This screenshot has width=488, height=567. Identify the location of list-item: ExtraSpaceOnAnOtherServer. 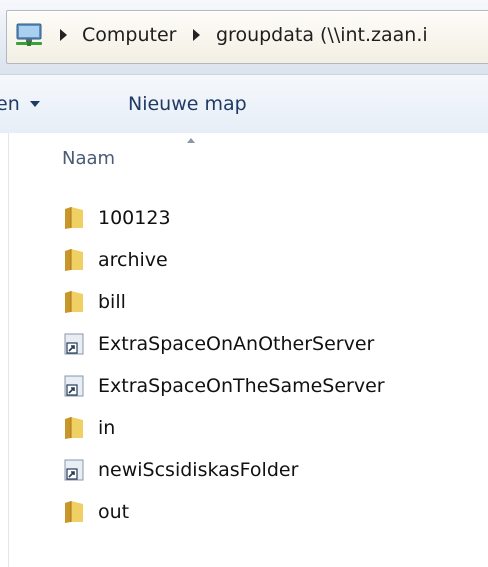
(244, 346).